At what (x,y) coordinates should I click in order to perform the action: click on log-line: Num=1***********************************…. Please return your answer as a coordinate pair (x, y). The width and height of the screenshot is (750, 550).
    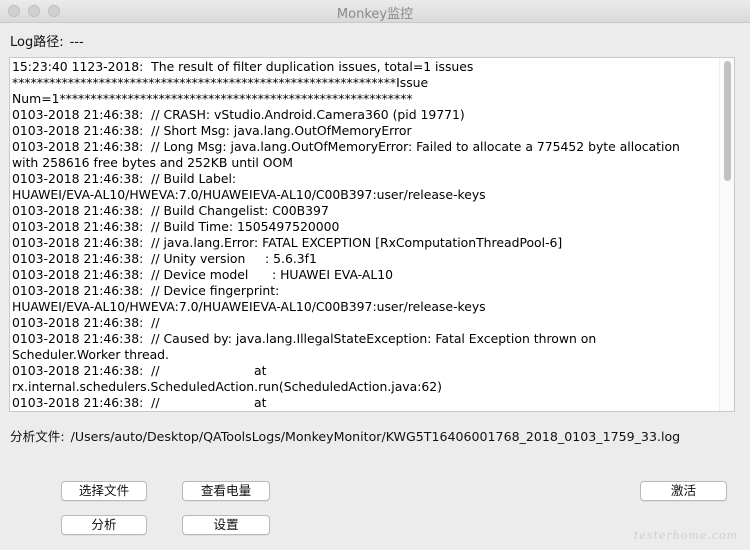
    Looking at the image, I should click on (212, 98).